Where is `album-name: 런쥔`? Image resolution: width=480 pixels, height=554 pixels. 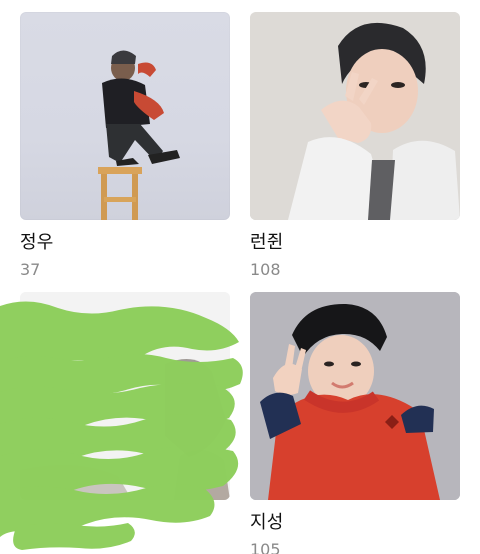
album-name: 런쥔 is located at coordinates (267, 242).